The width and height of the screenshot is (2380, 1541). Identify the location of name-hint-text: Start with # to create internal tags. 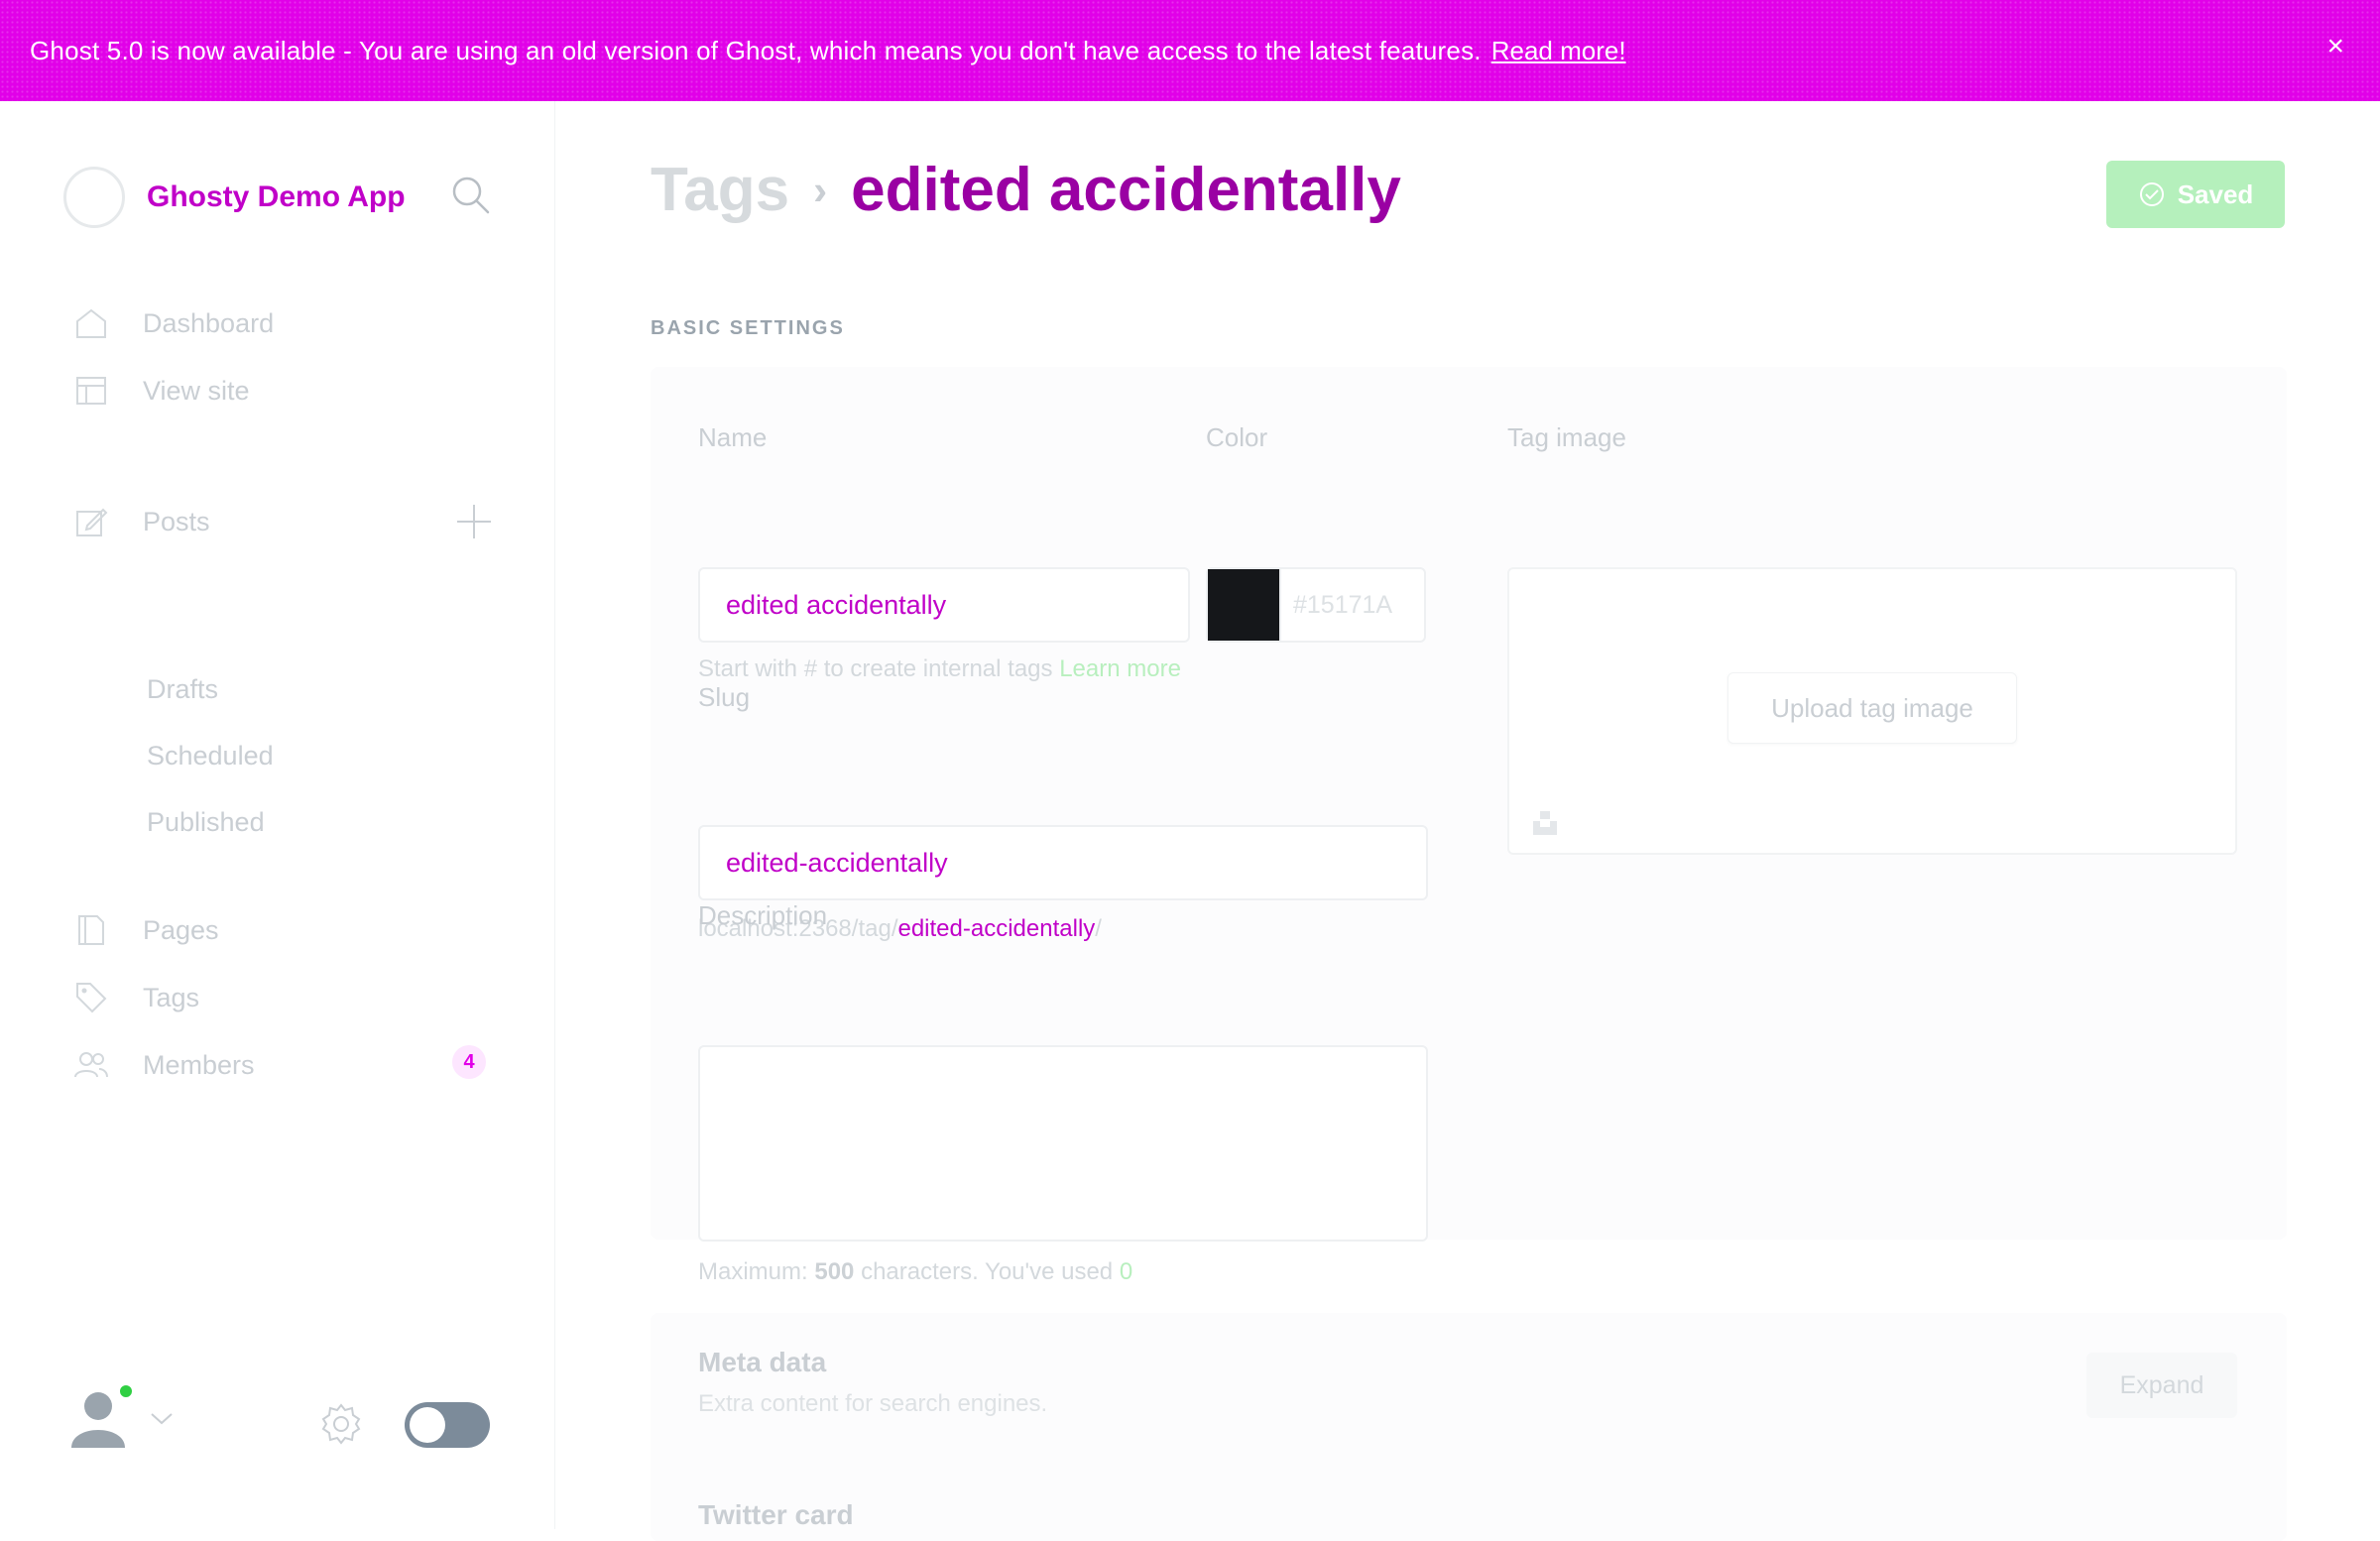
(875, 668).